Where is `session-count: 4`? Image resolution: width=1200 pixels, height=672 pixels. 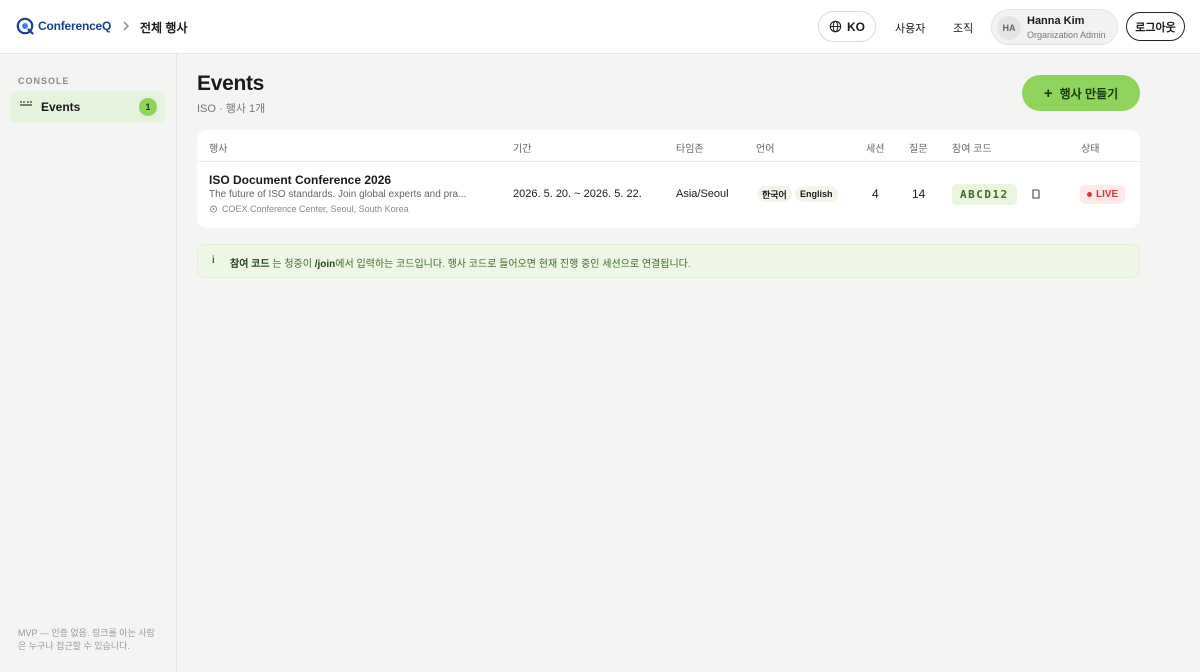
session-count: 4 is located at coordinates (875, 194).